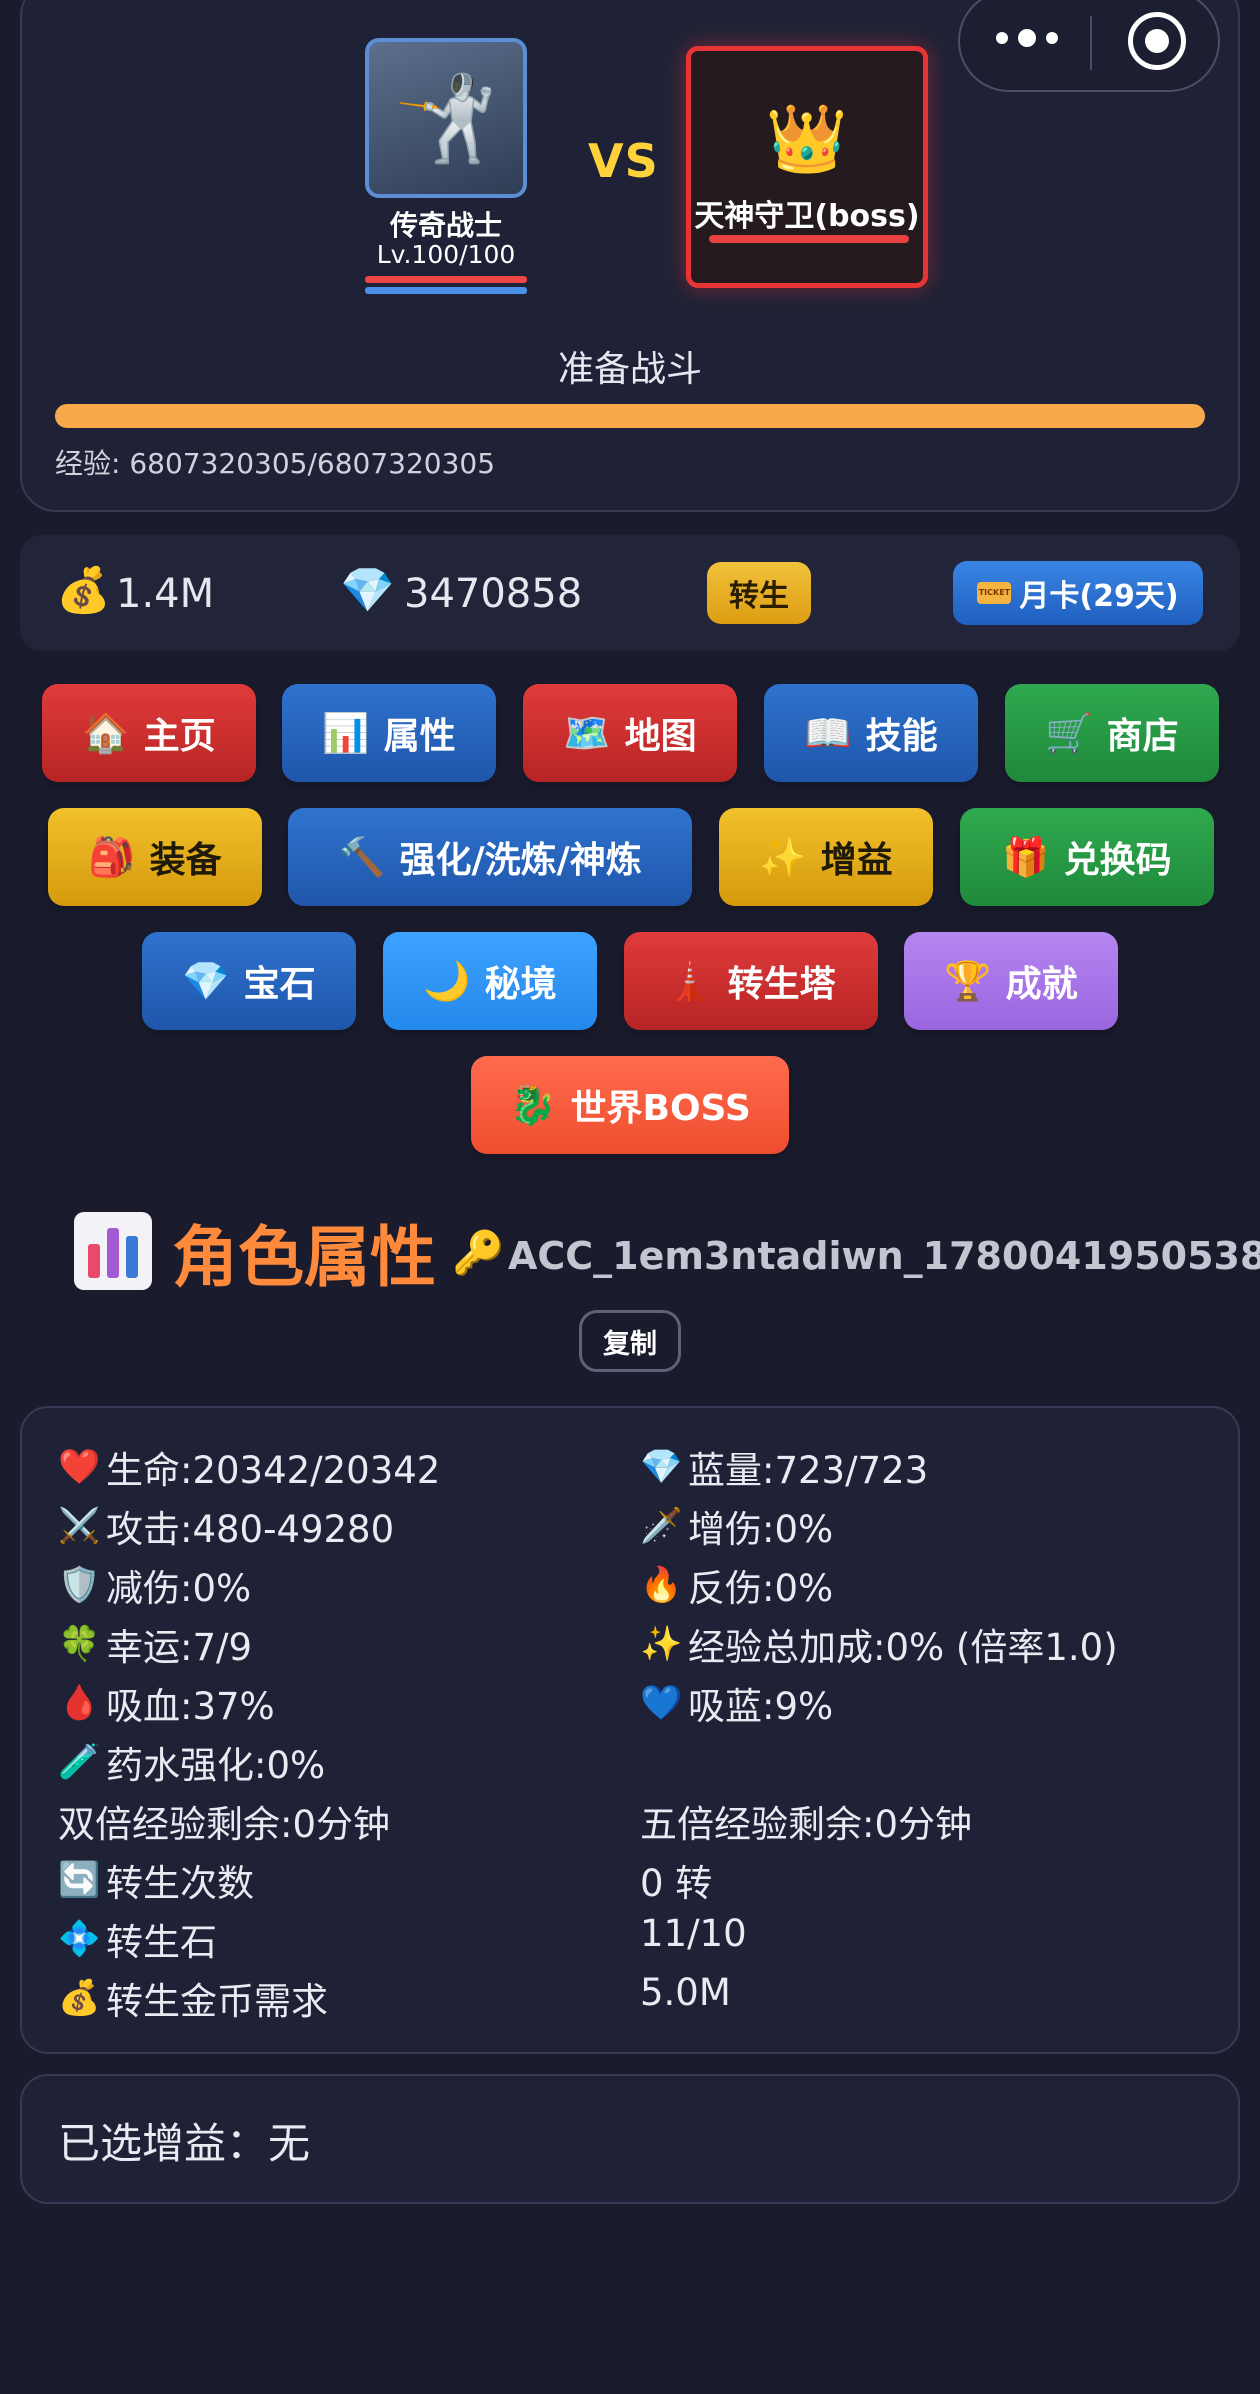 This screenshot has width=1260, height=2394. Describe the element at coordinates (901, 736) in the screenshot. I see `nav-label: 技能` at that location.